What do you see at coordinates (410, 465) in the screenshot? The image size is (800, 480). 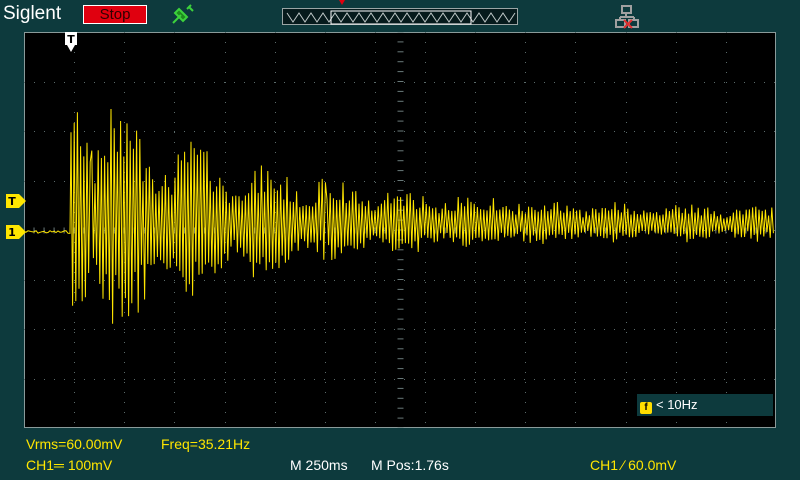 I see `memory-position: M Pos:1.76s` at bounding box center [410, 465].